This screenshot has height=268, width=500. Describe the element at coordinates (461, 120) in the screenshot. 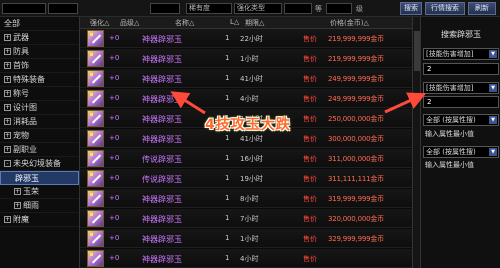

I see `attribute-select-3: 全部 (按属性搜) ▼` at that location.